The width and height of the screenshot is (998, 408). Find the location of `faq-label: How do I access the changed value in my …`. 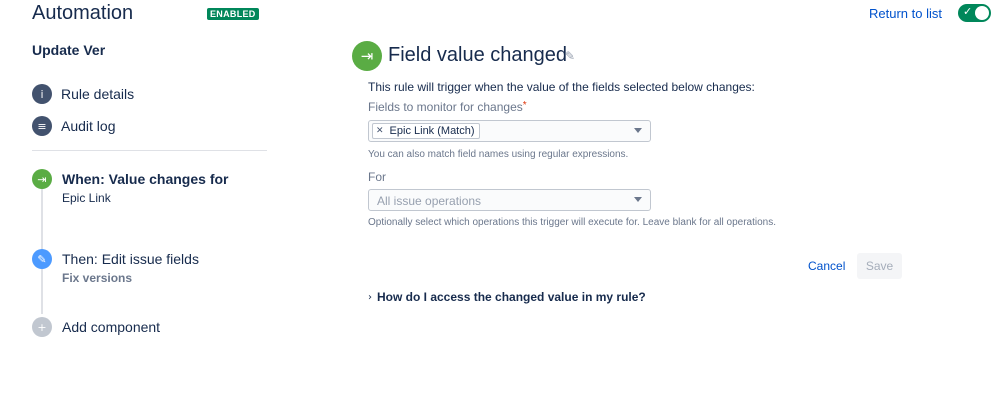

faq-label: How do I access the changed value in my … is located at coordinates (511, 297).